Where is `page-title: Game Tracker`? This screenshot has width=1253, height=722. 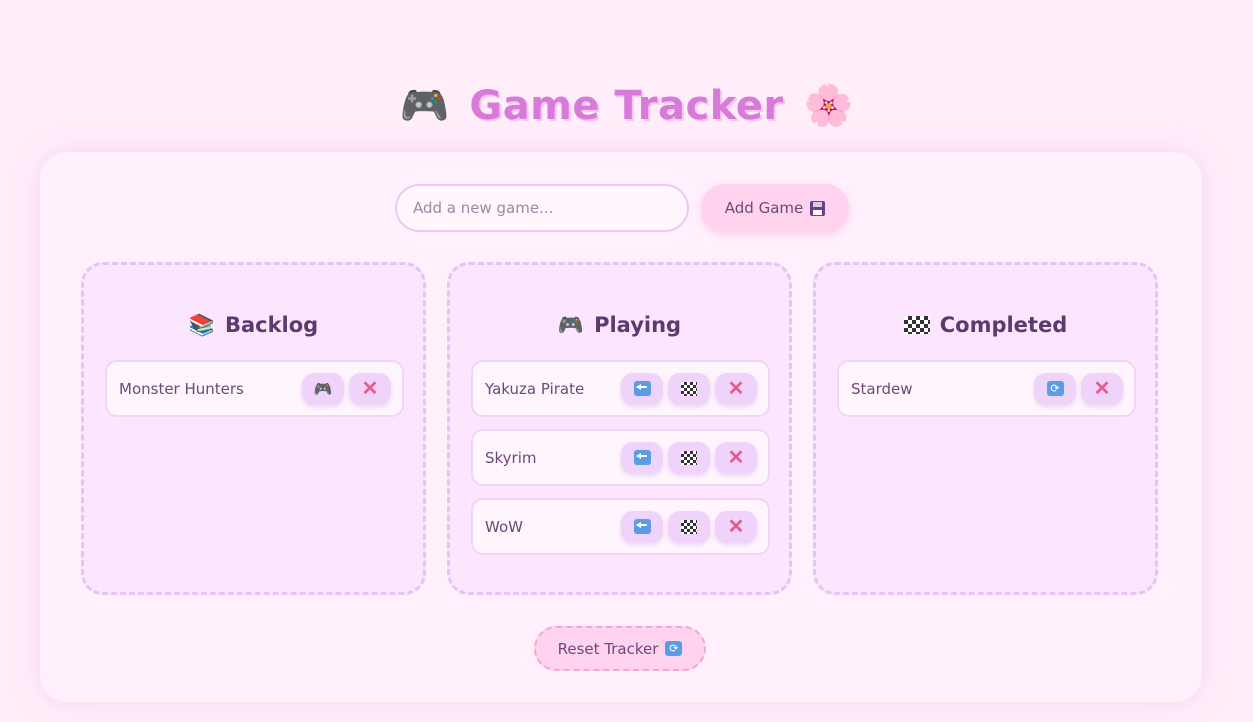 page-title: Game Tracker is located at coordinates (626, 106).